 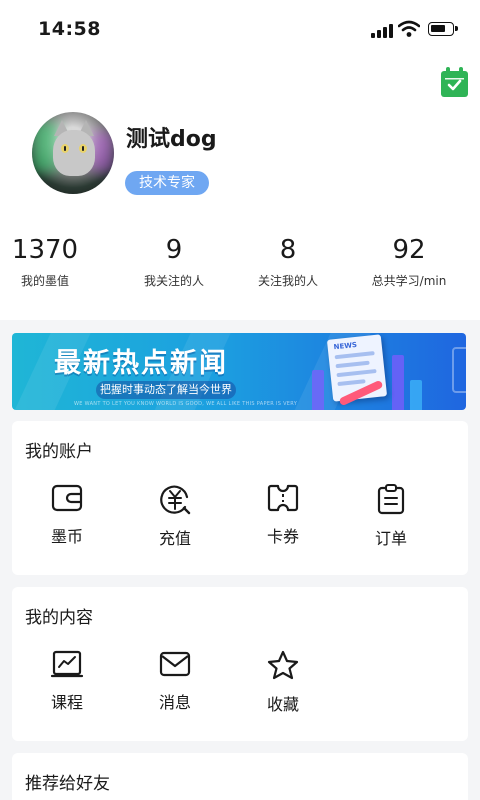 What do you see at coordinates (173, 281) in the screenshot?
I see `stat-label: 我关注的人` at bounding box center [173, 281].